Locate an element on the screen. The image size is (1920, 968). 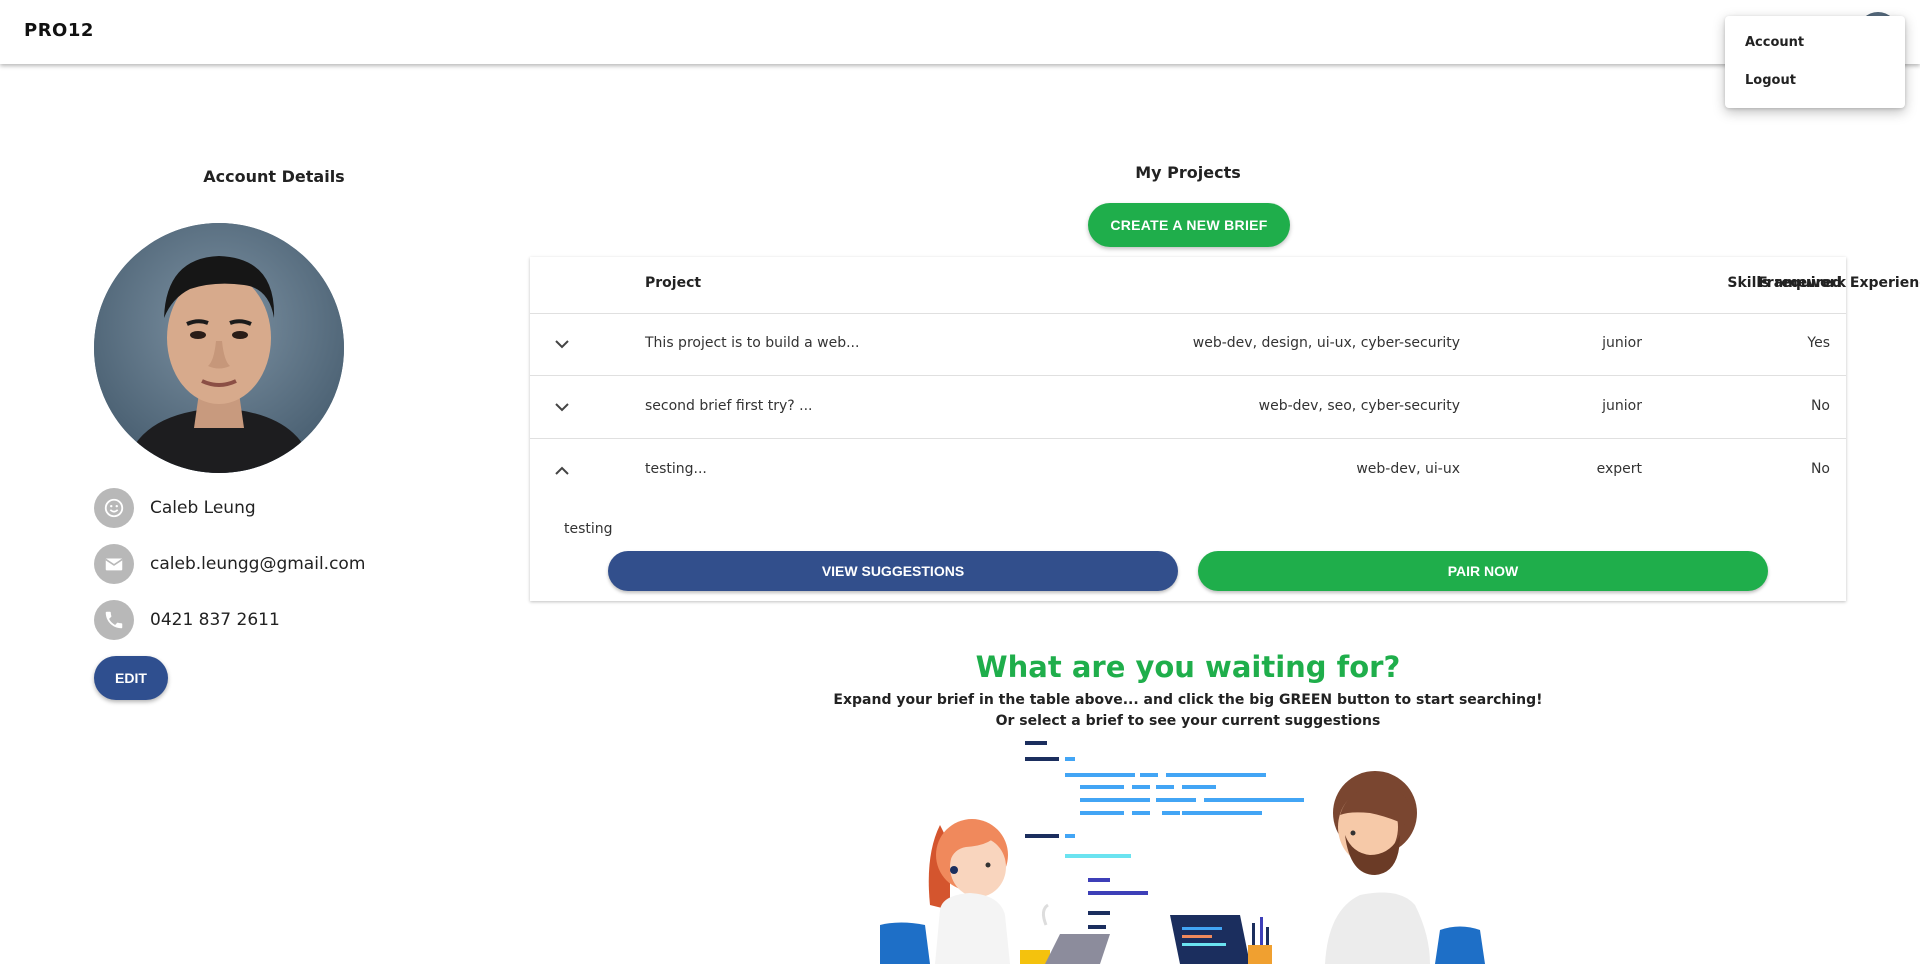
phone-icon is located at coordinates (114, 620).